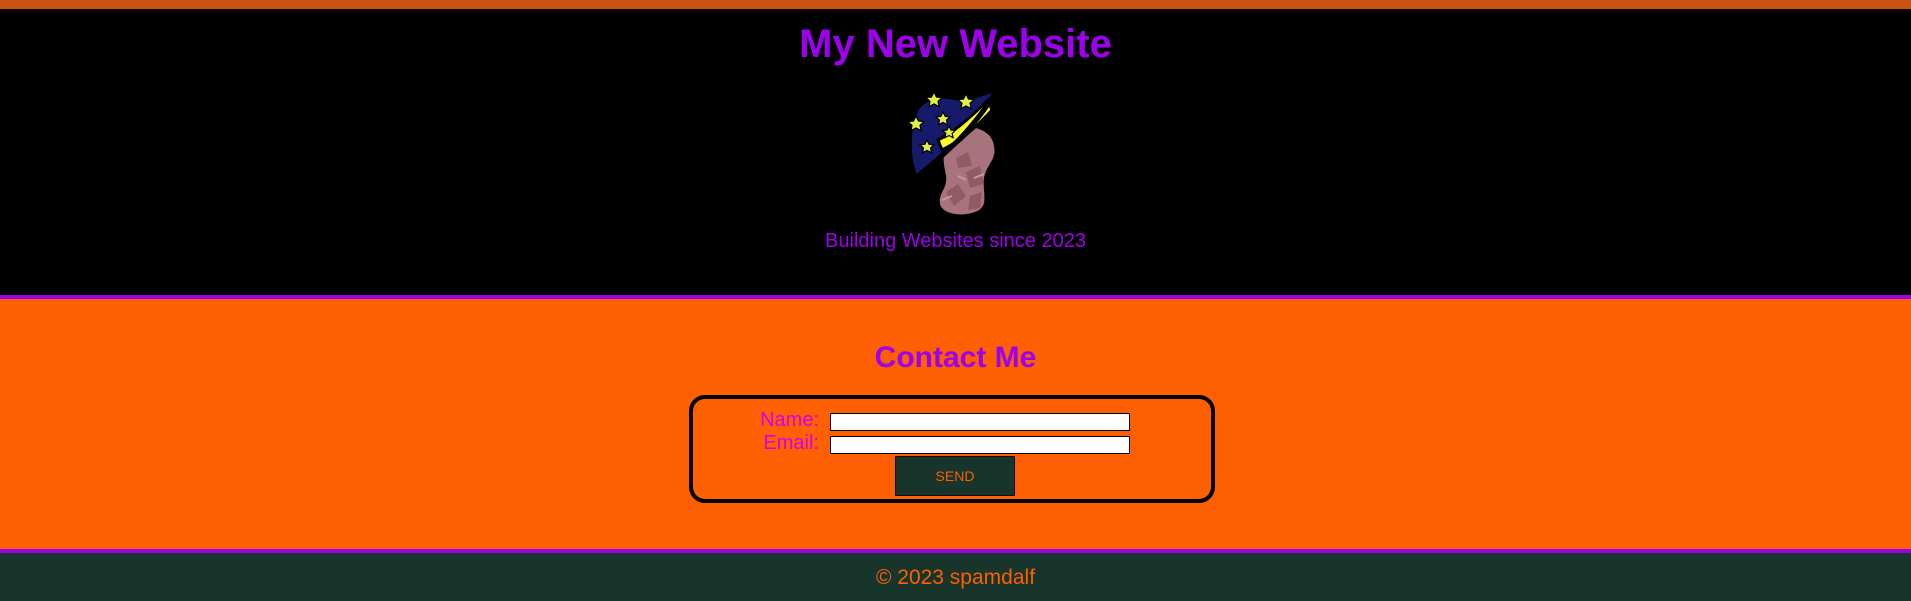 The image size is (1911, 601). I want to click on send-button: Send, so click(955, 476).